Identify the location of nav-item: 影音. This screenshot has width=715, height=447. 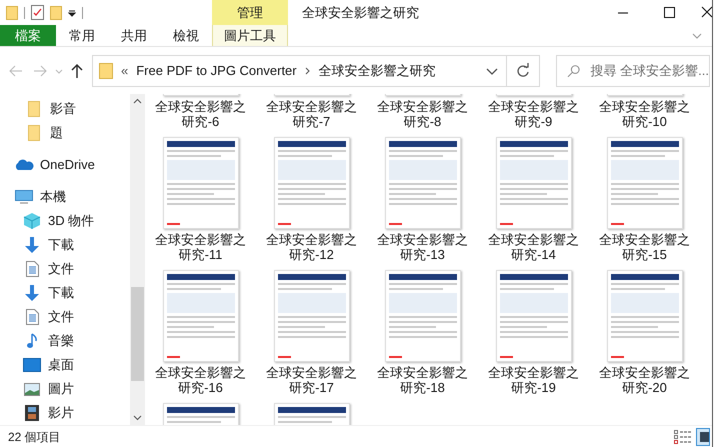
(65, 109).